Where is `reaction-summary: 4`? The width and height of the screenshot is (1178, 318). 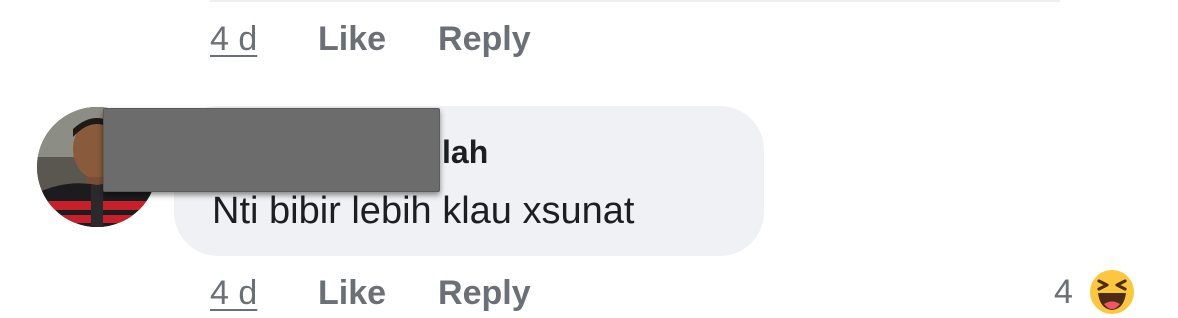 reaction-summary: 4 is located at coordinates (1095, 292).